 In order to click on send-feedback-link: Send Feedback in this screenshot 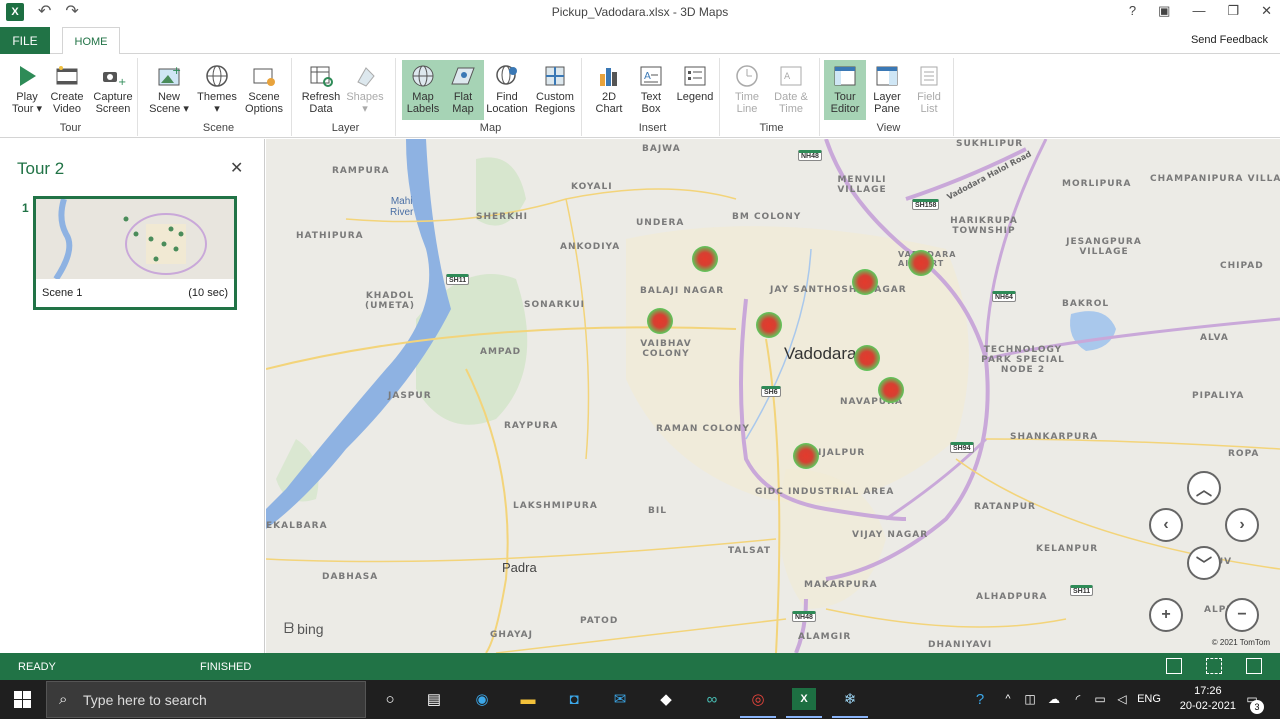, I will do `click(1229, 40)`.